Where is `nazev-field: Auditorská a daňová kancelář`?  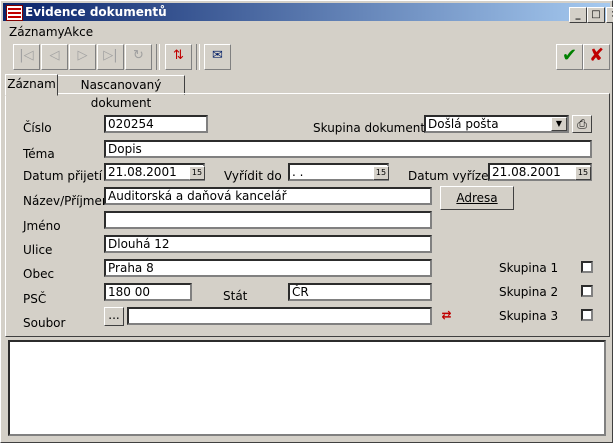
nazev-field: Auditorská a daňová kancelář is located at coordinates (268, 196).